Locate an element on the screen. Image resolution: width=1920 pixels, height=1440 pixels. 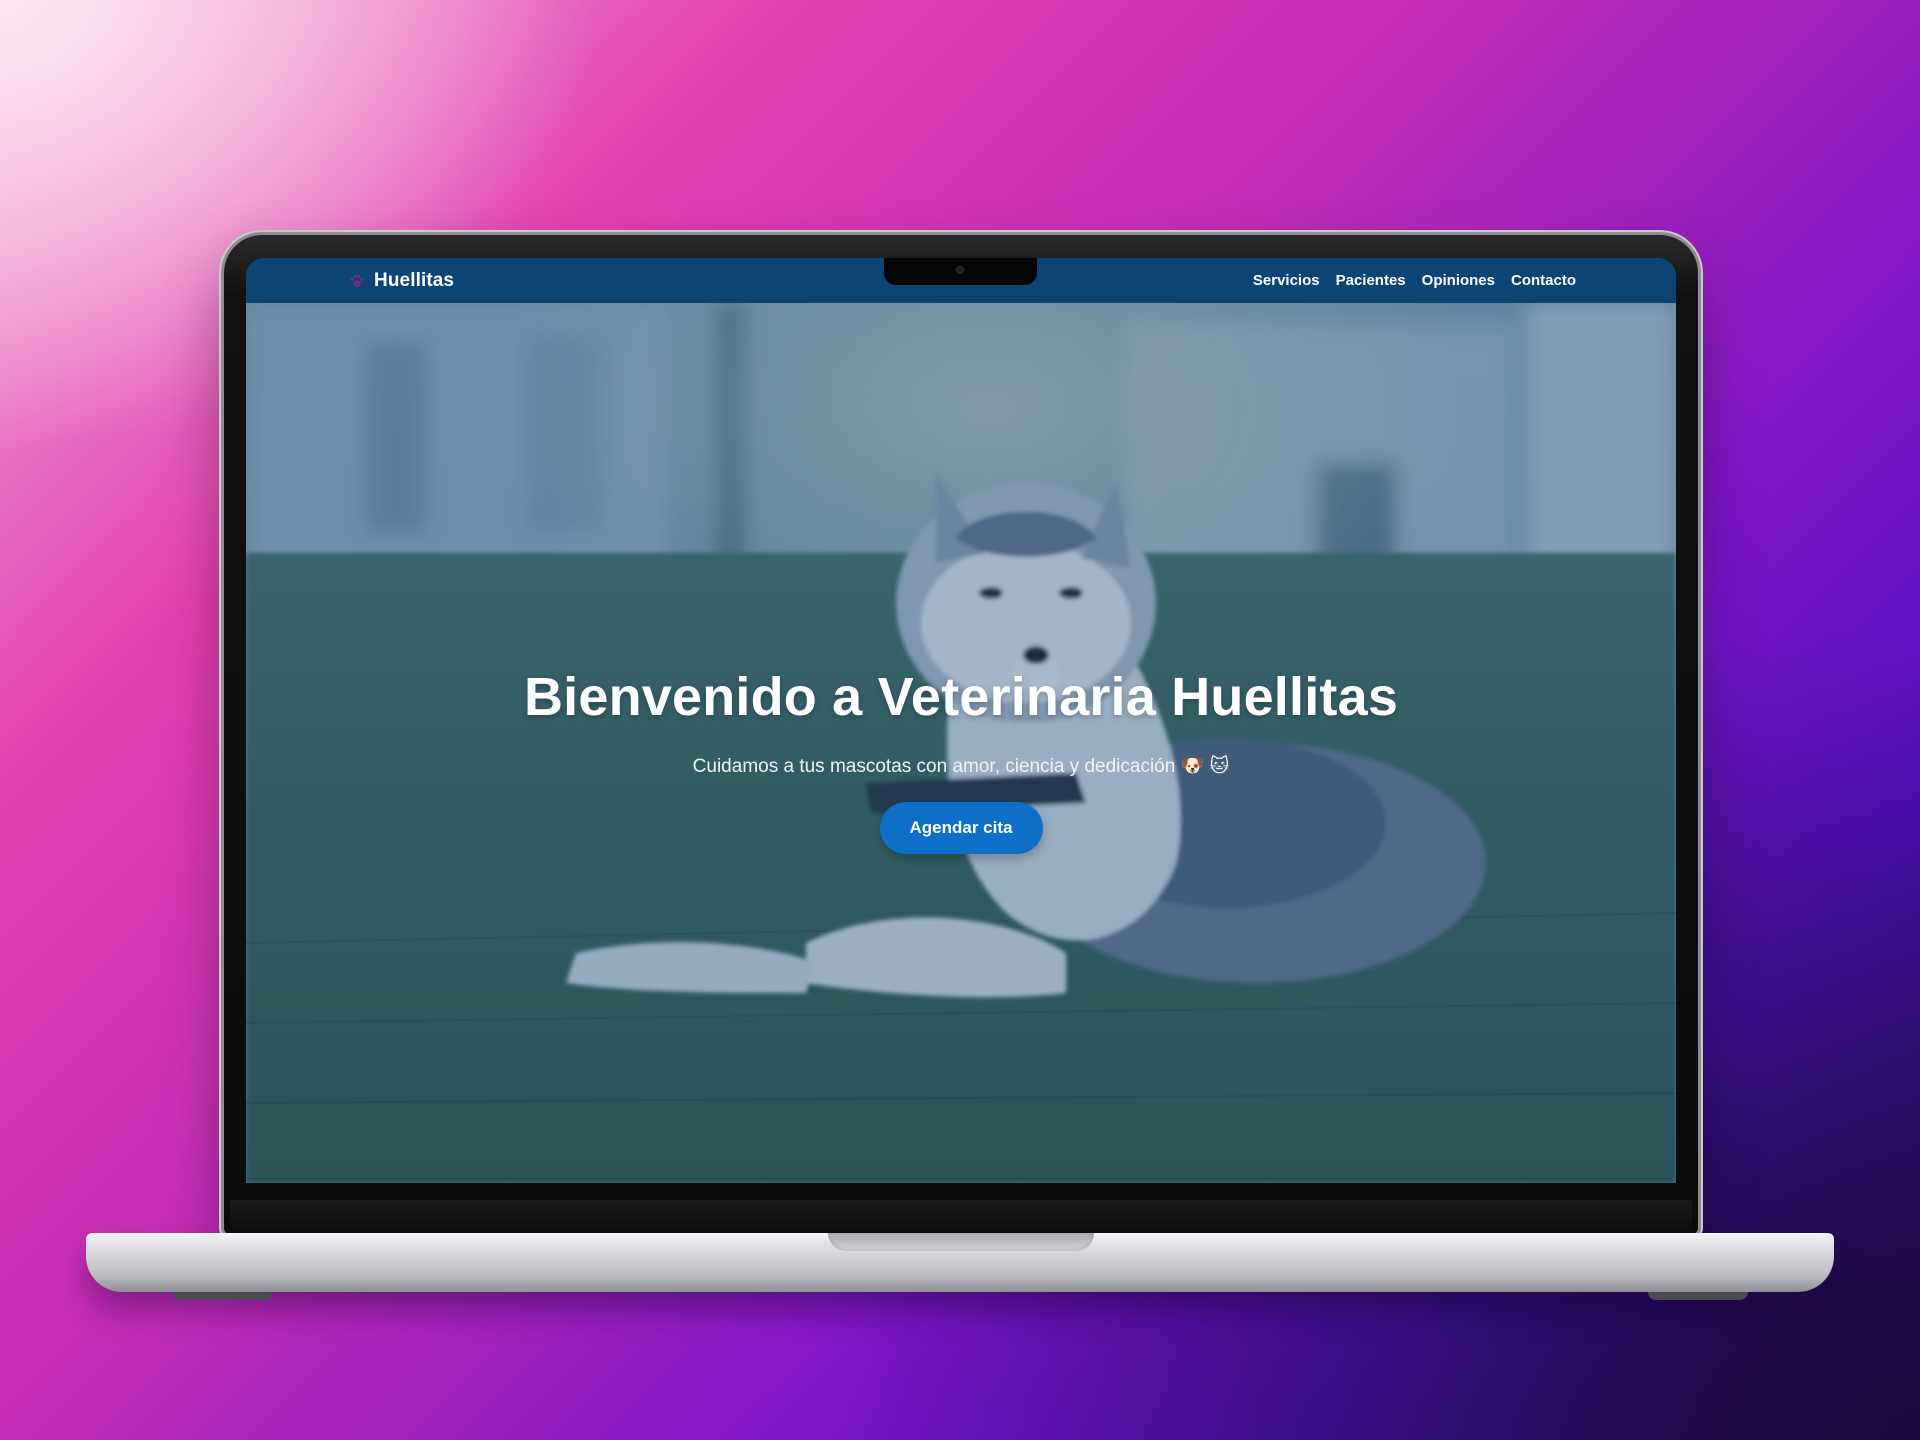
laptop-bezel-bottom is located at coordinates (961, 1217).